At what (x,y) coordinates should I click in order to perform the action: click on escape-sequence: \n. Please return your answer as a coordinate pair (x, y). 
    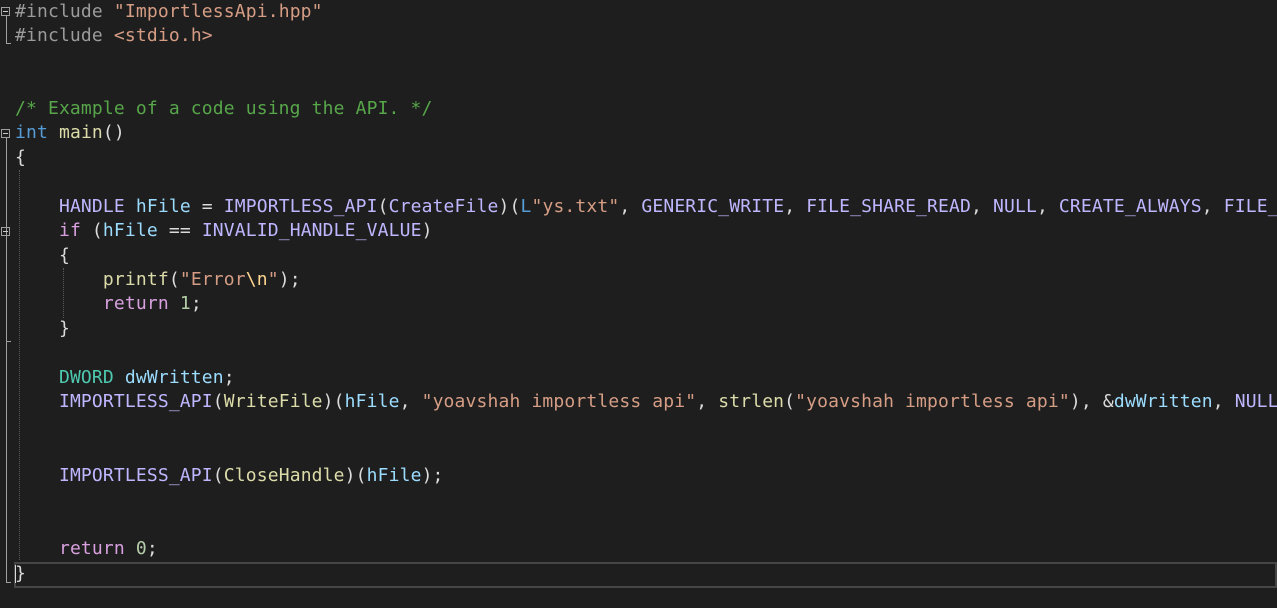
    Looking at the image, I should click on (256, 279).